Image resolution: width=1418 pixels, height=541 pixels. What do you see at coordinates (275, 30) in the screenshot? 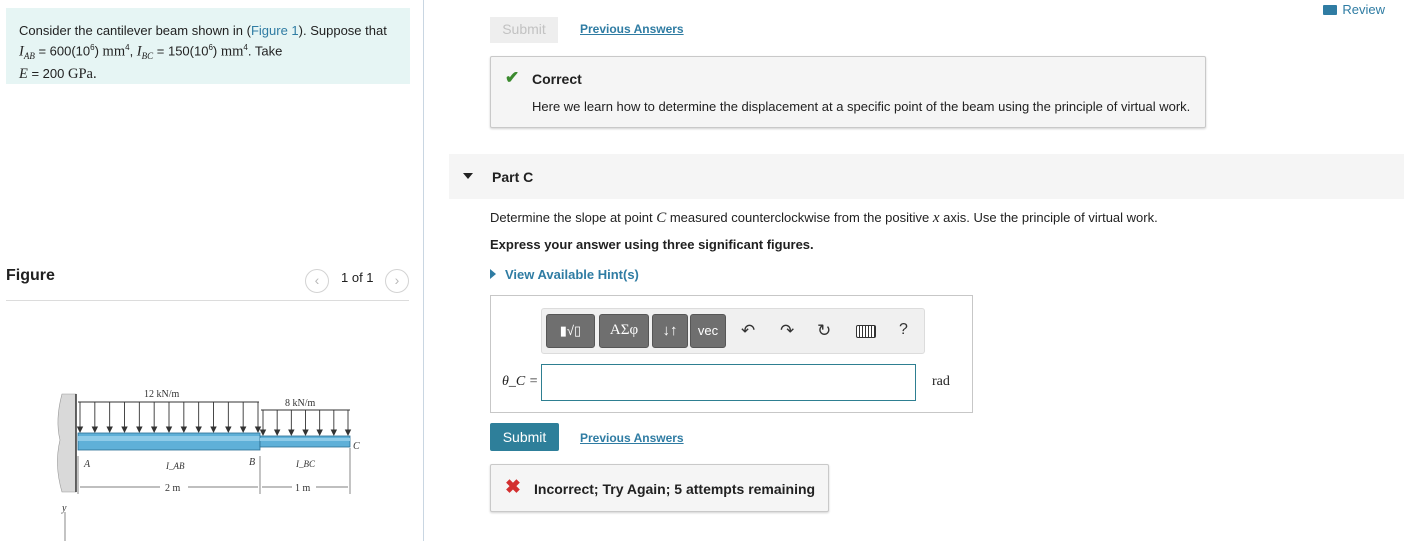
I see `figure-link: Figure 1` at bounding box center [275, 30].